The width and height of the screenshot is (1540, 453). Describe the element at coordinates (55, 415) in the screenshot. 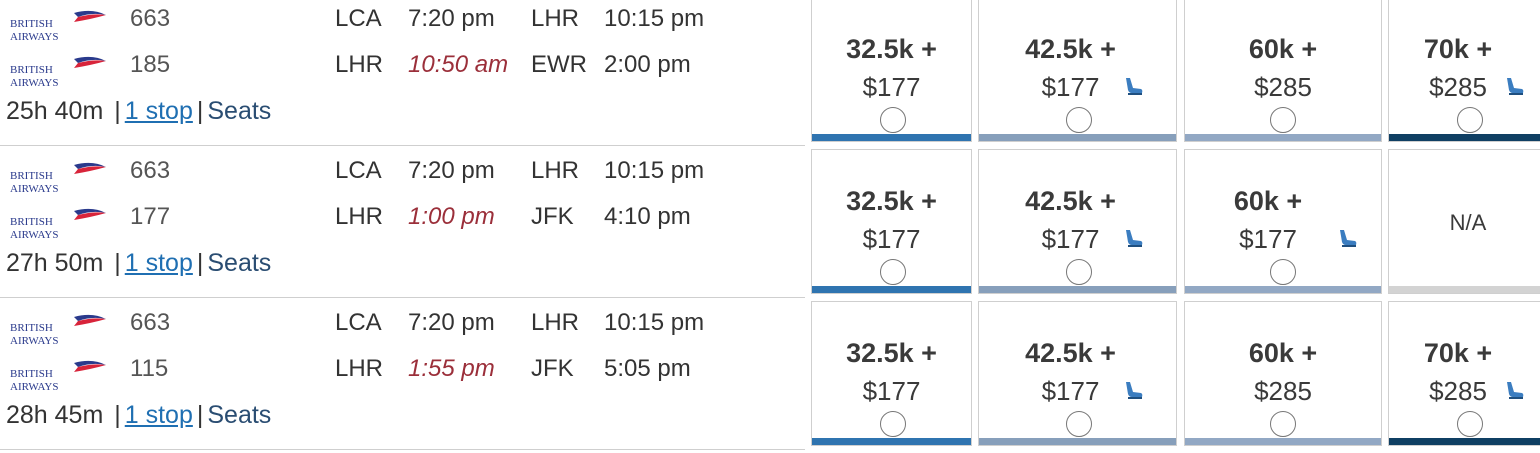

I see `total-duration: 28h 45m` at that location.